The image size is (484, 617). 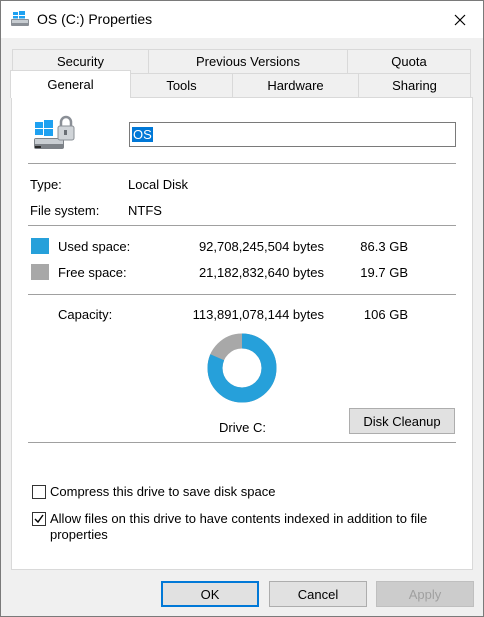 I want to click on apply-button: Apply, so click(x=425, y=594).